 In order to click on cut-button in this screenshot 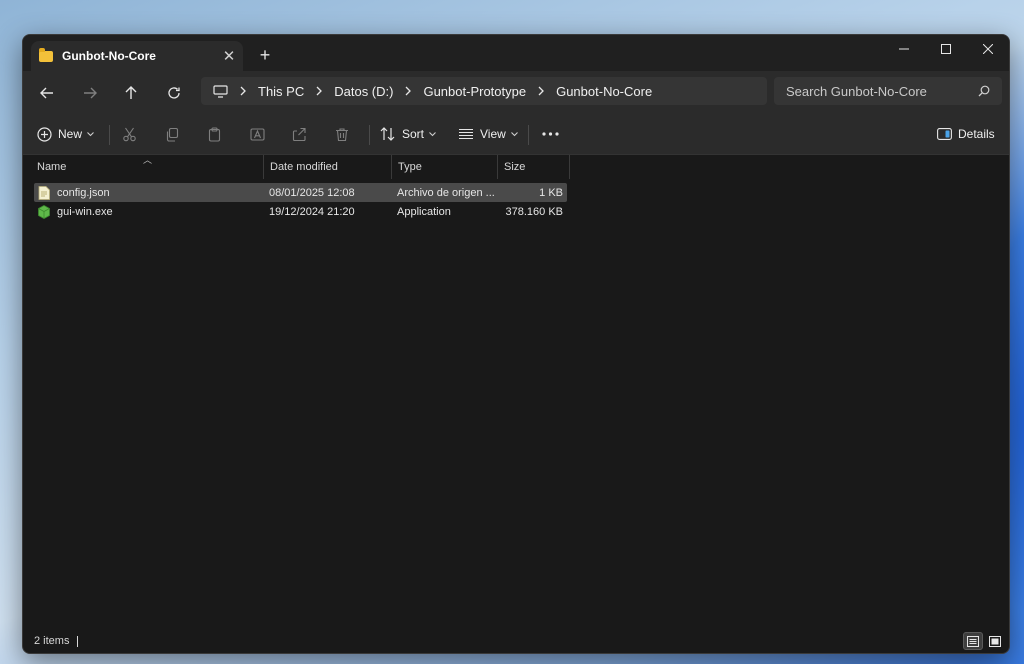, I will do `click(129, 134)`.